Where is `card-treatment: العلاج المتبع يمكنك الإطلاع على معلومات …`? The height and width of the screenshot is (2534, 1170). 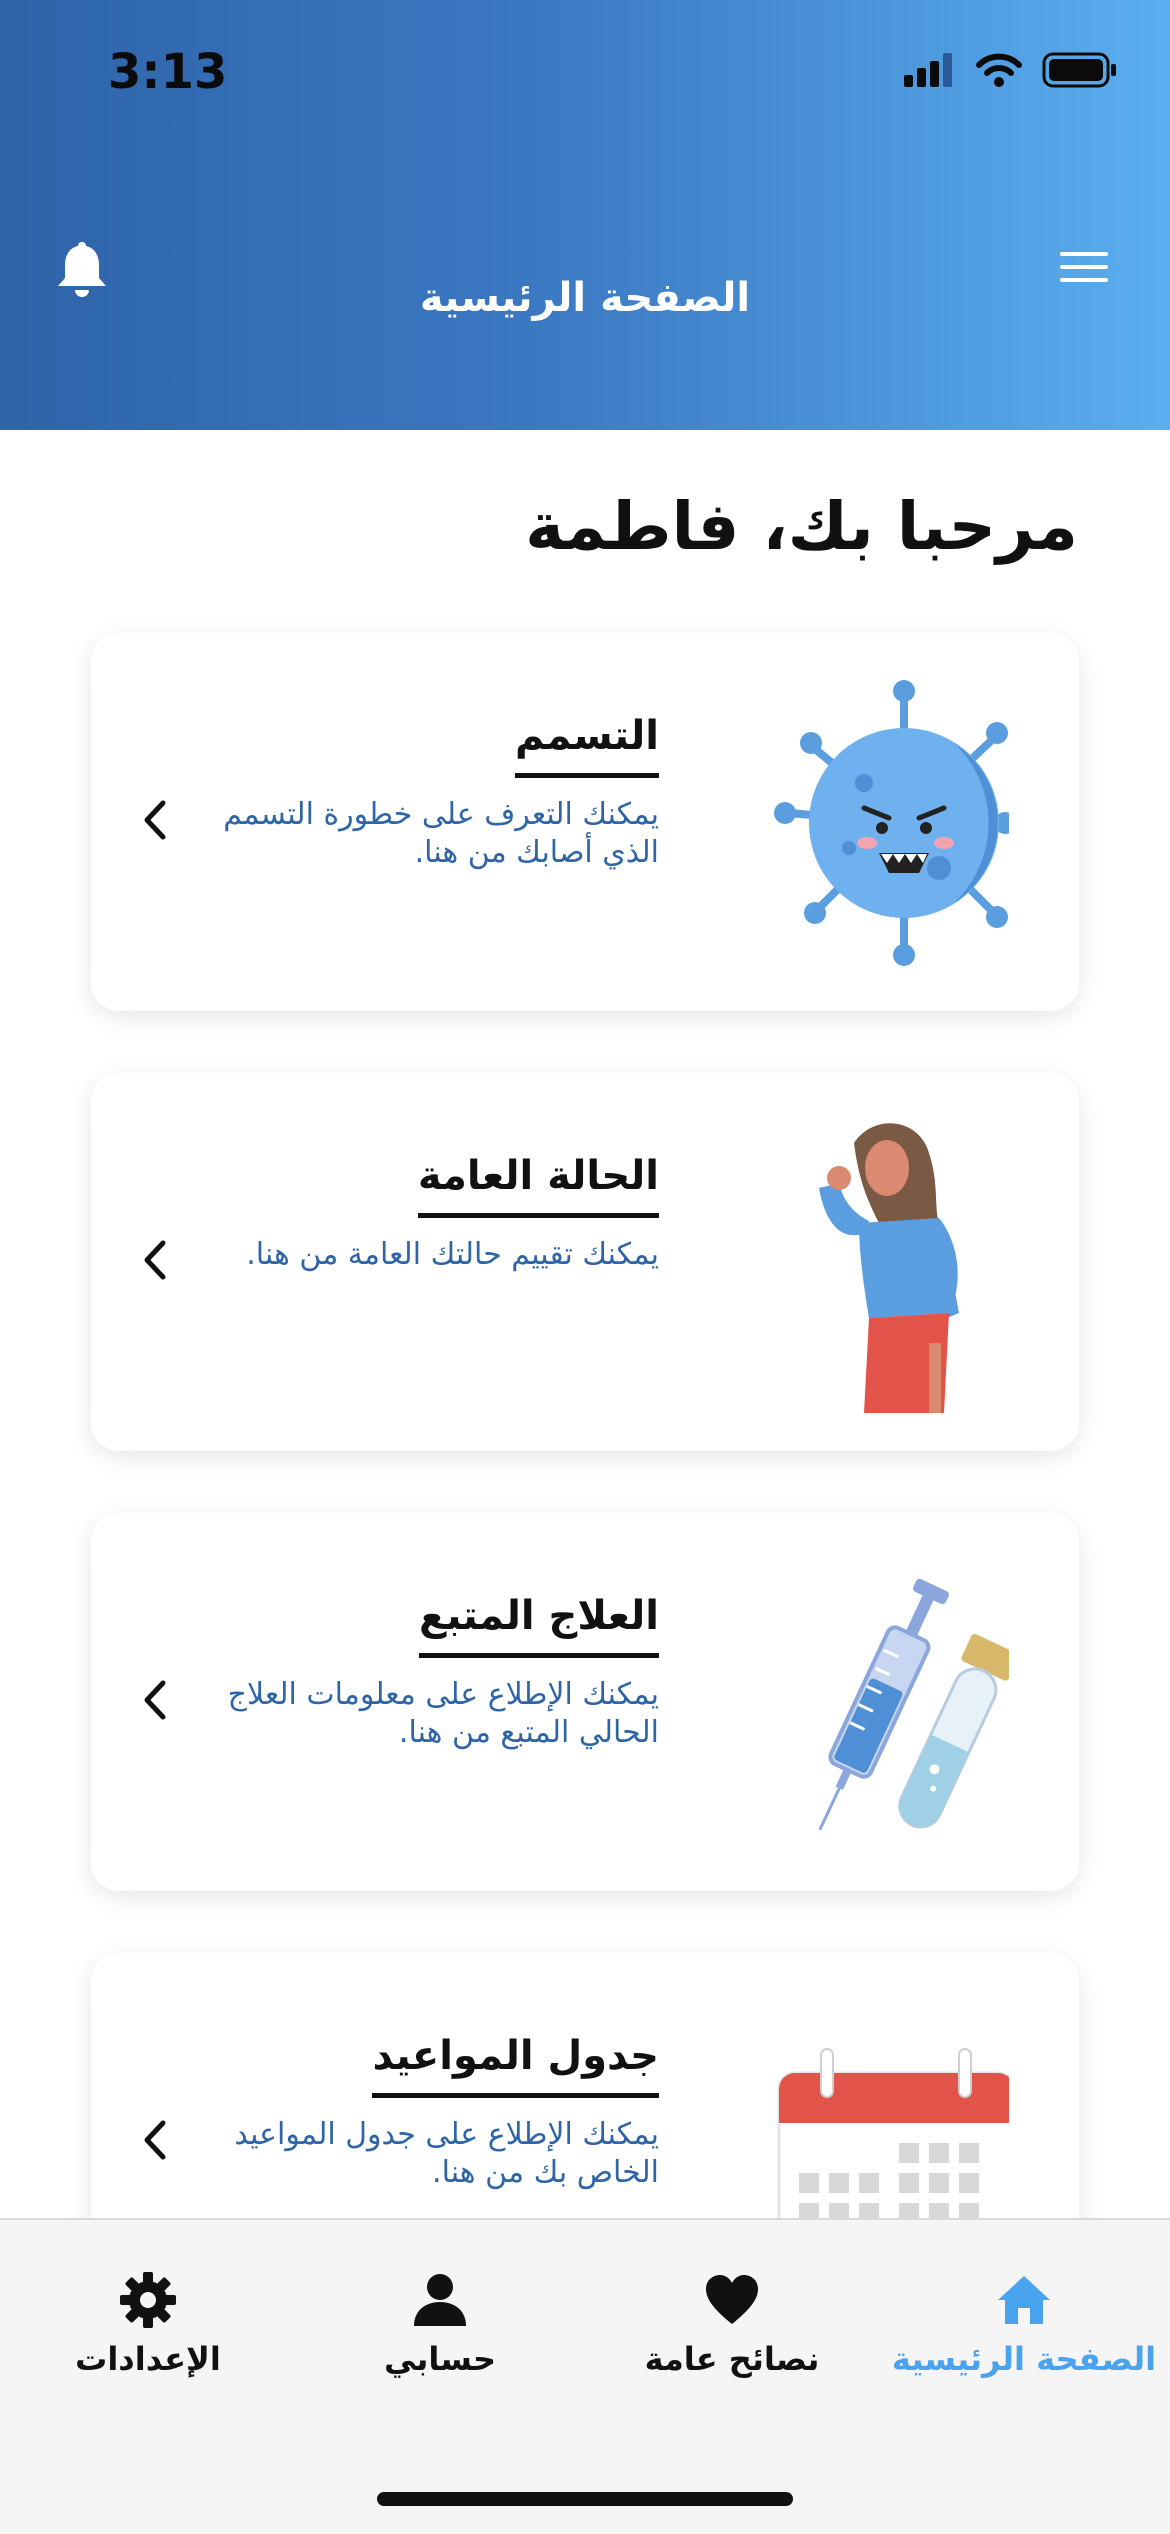
card-treatment: العلاج المتبع يمكنك الإطلاع على معلومات … is located at coordinates (585, 1702).